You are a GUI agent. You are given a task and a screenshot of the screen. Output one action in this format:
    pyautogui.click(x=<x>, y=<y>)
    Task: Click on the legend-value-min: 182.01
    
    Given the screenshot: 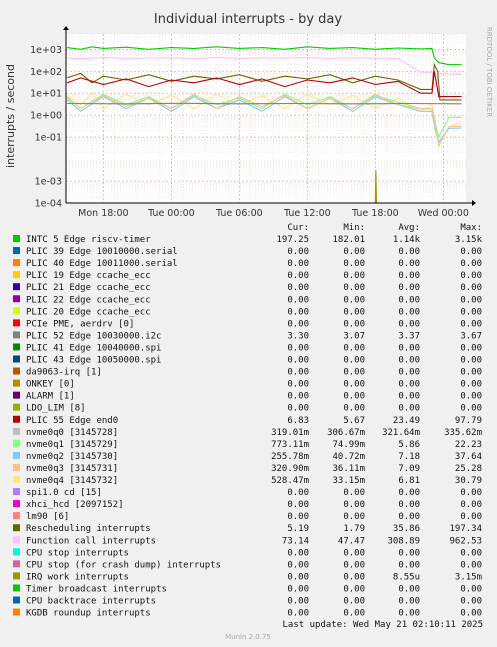 What is the action you would take?
    pyautogui.click(x=348, y=240)
    